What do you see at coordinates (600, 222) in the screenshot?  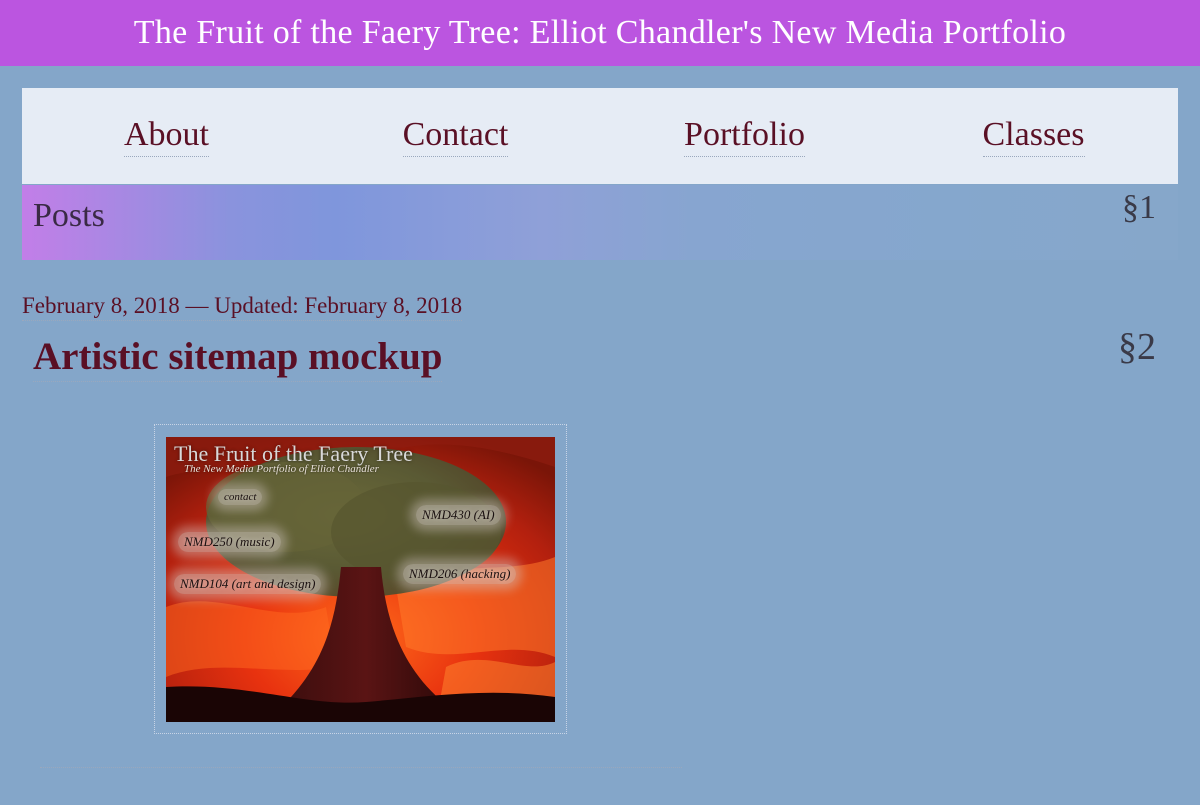 I see `posts-section-header: Posts §1` at bounding box center [600, 222].